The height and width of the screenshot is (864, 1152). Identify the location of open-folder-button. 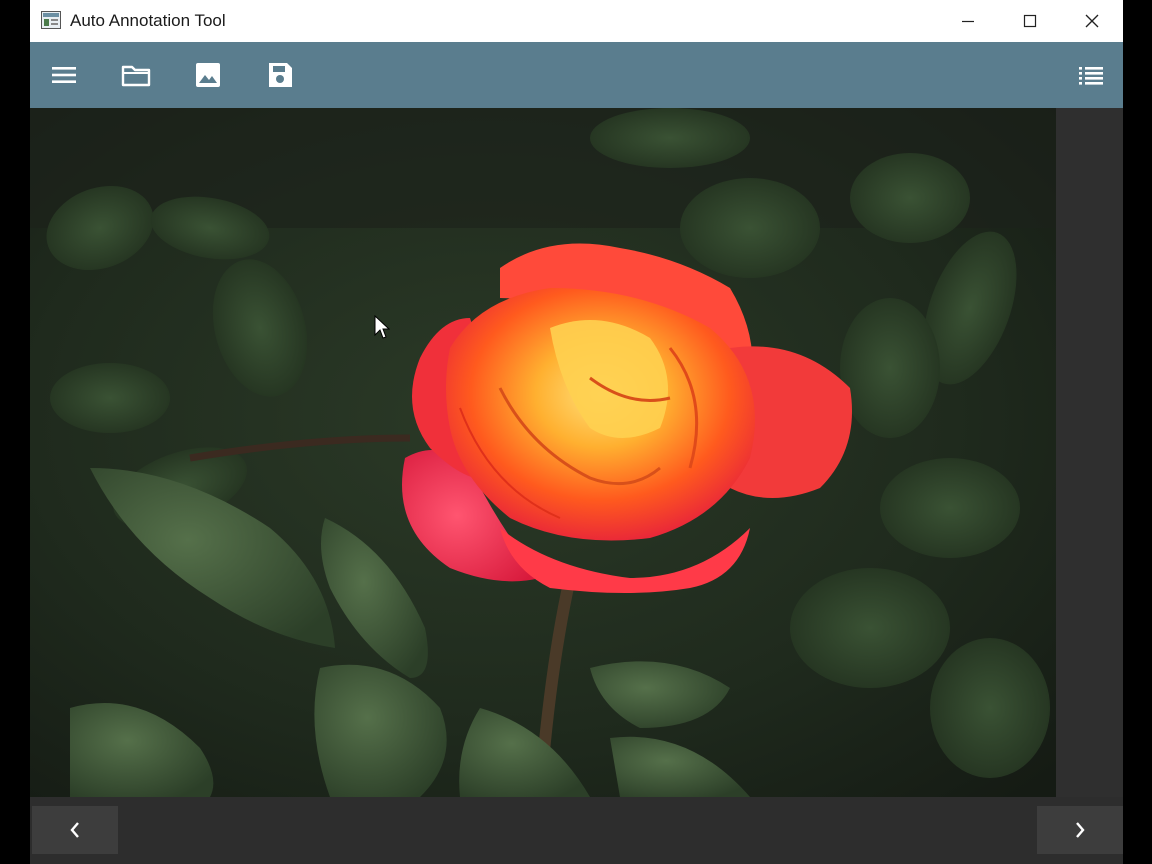
(136, 75).